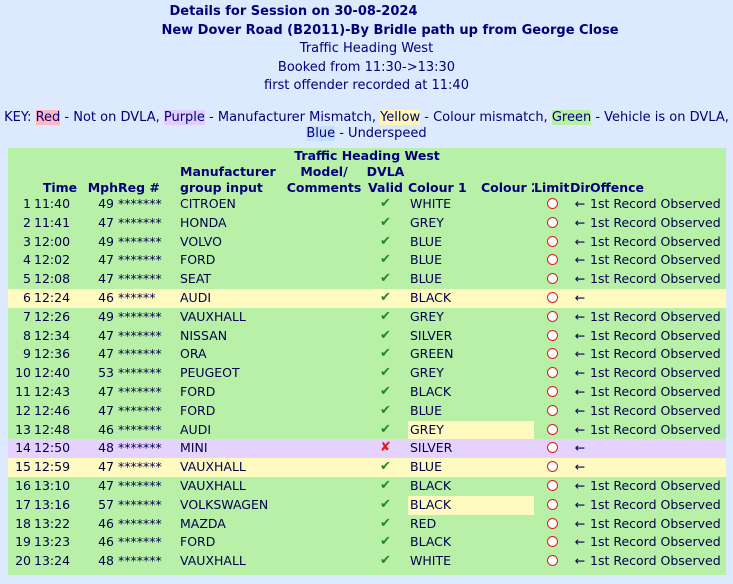  What do you see at coordinates (232, 179) in the screenshot?
I see `col-manufacturer: Manufacturer group input` at bounding box center [232, 179].